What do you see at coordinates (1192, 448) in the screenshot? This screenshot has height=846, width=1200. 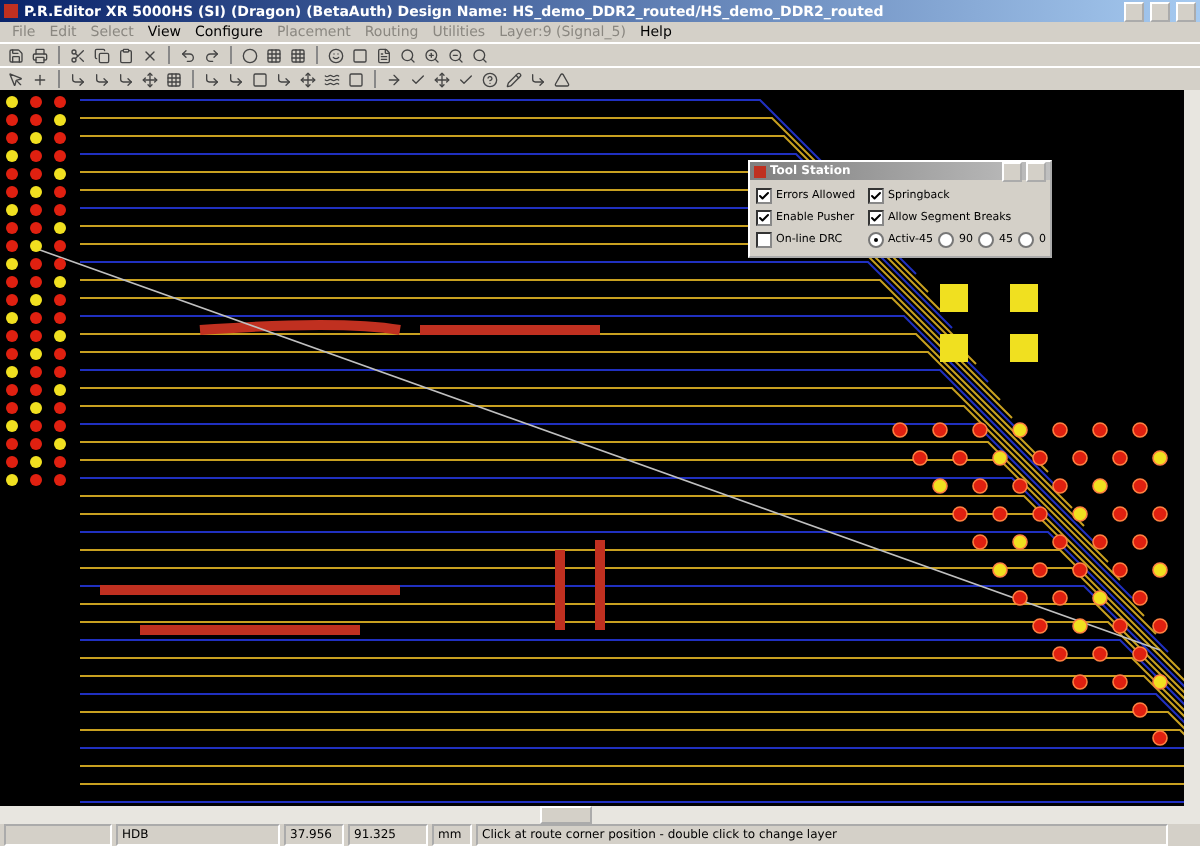 I see `vertical-scrollbar` at bounding box center [1192, 448].